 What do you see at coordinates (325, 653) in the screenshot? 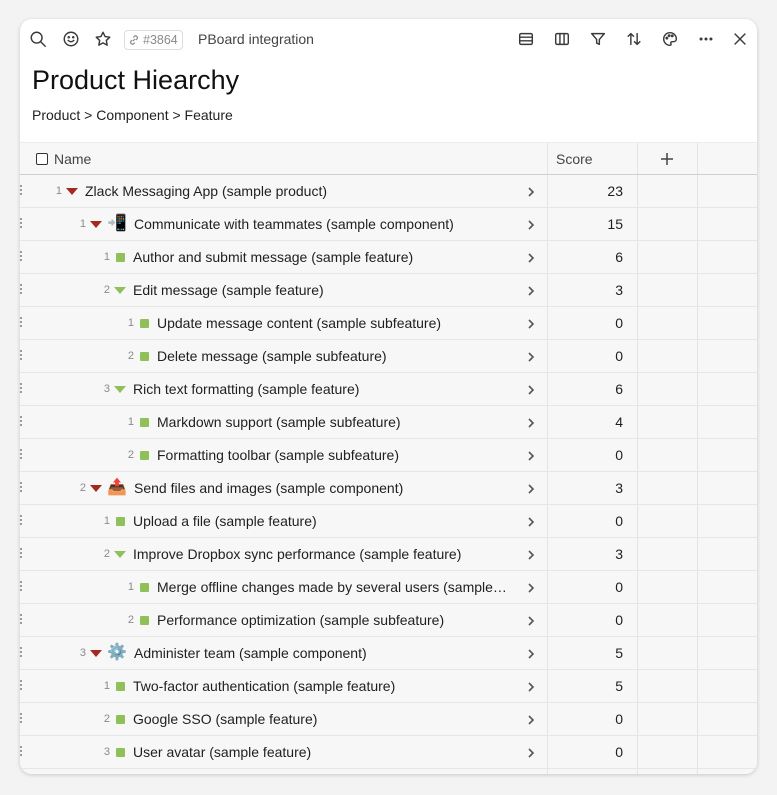
I see `row-name: Administer team (sample component)` at bounding box center [325, 653].